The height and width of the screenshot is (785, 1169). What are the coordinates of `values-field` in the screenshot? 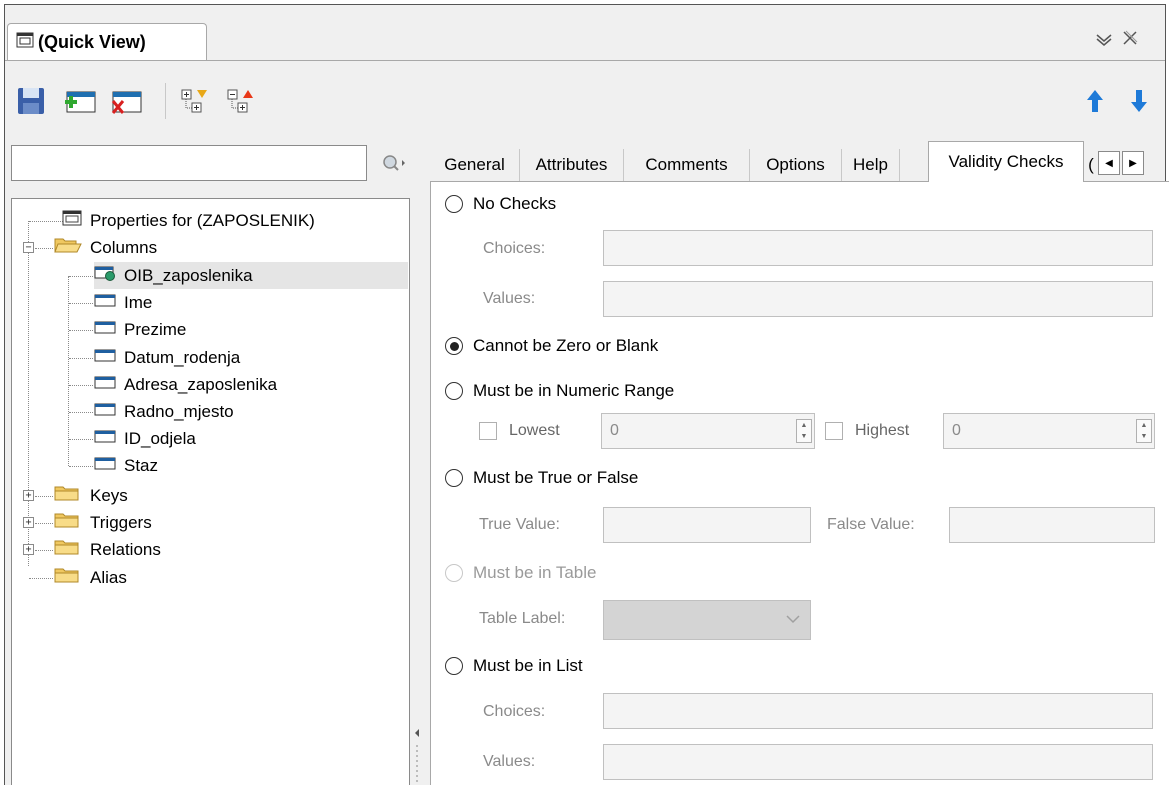 It's located at (878, 299).